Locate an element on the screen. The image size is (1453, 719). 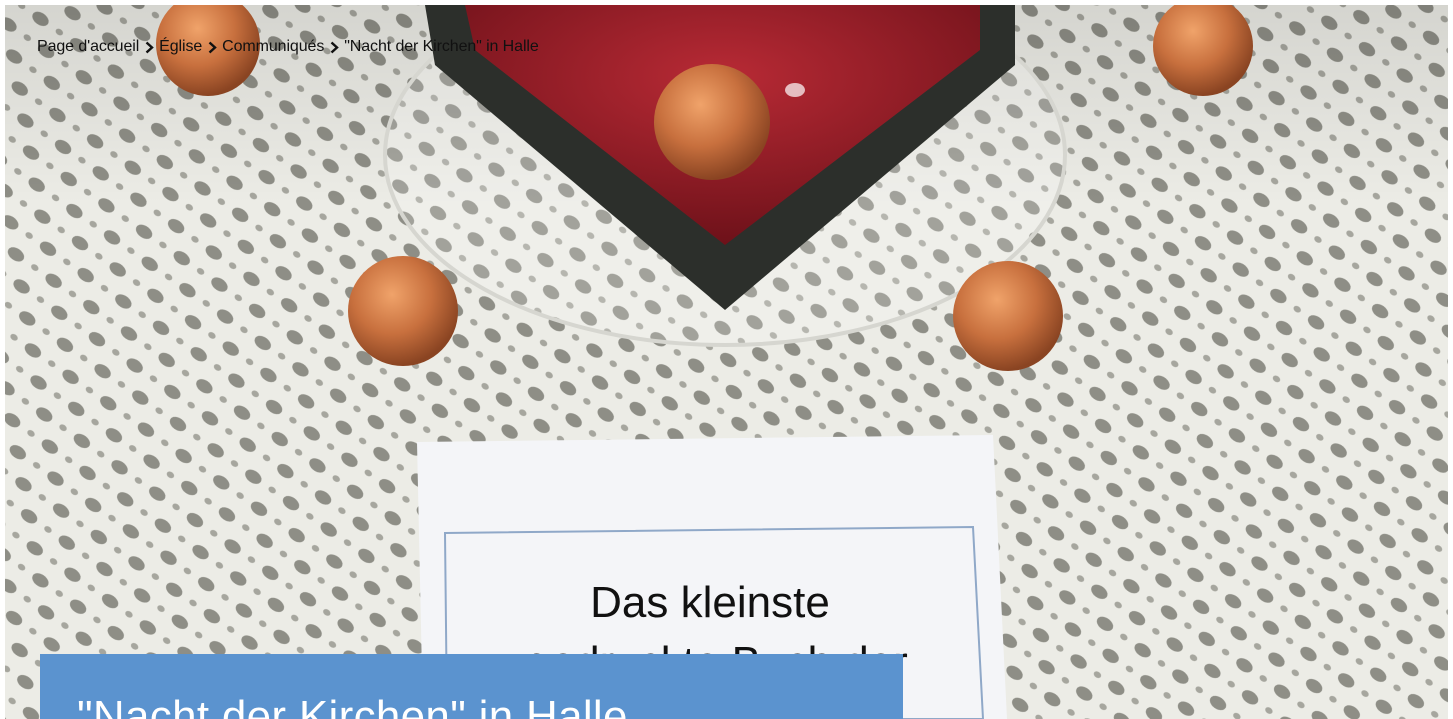
breadcrumb-eglise-link: Église is located at coordinates (180, 47).